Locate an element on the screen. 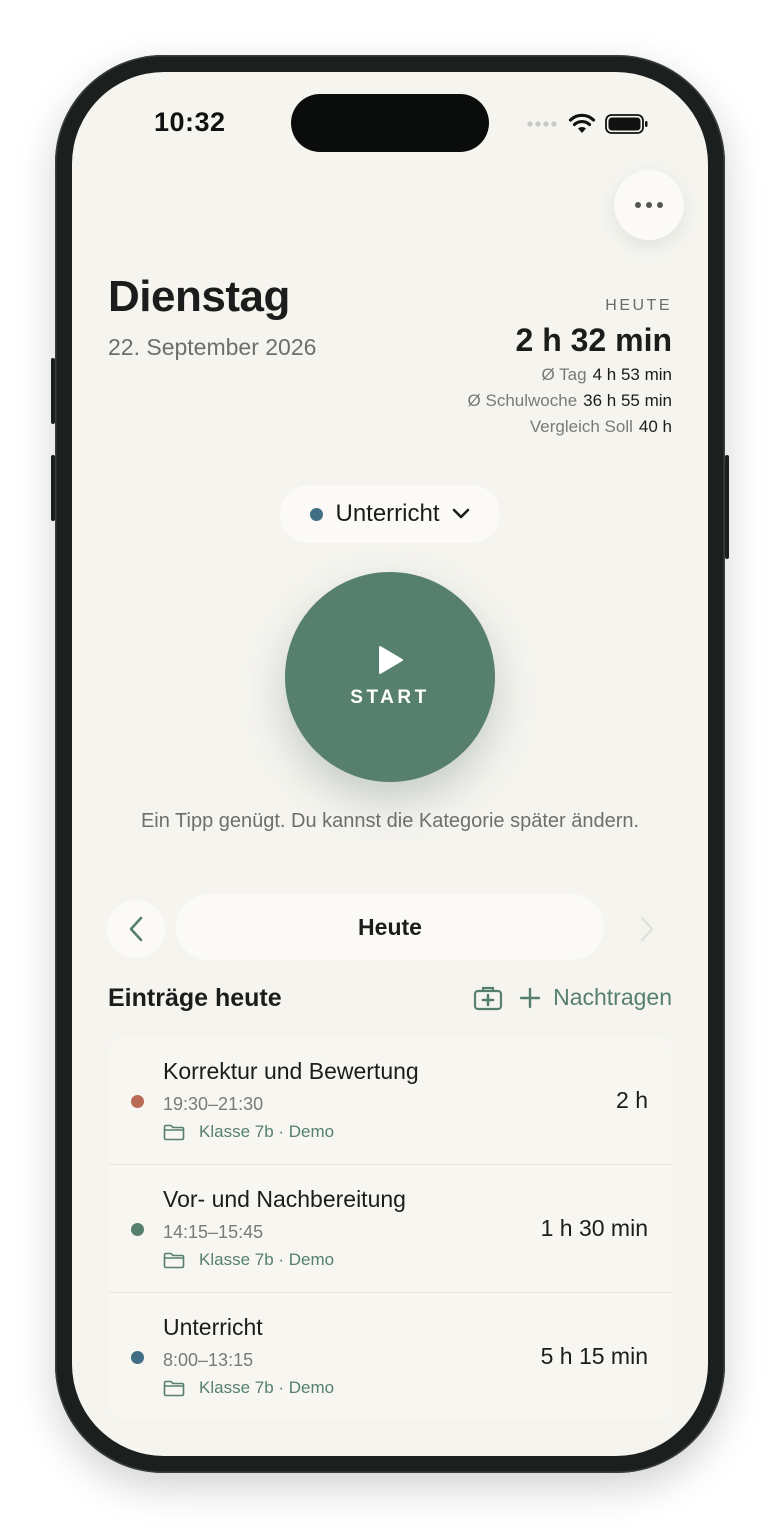 The width and height of the screenshot is (780, 1528). stat-row: Vergleich Soll 40 h is located at coordinates (570, 427).